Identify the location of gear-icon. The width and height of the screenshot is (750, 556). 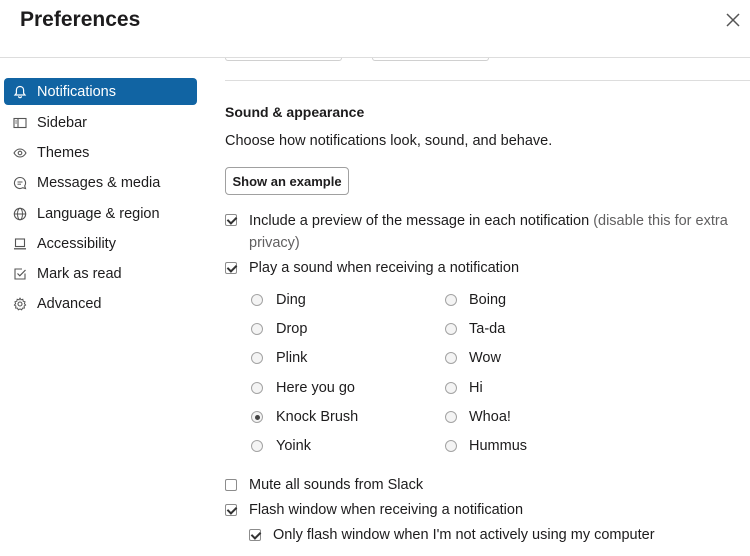
(20, 304).